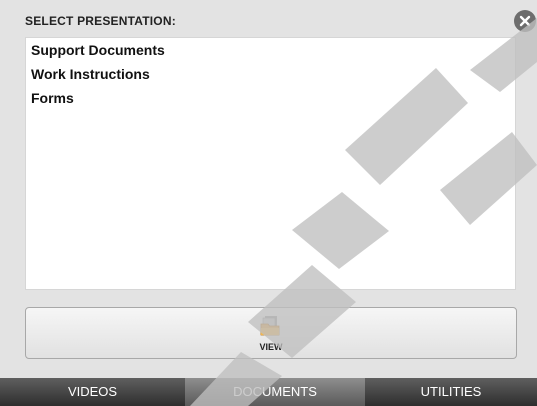 Image resolution: width=537 pixels, height=406 pixels. What do you see at coordinates (92, 392) in the screenshot?
I see `tab-videos: VIDEOS` at bounding box center [92, 392].